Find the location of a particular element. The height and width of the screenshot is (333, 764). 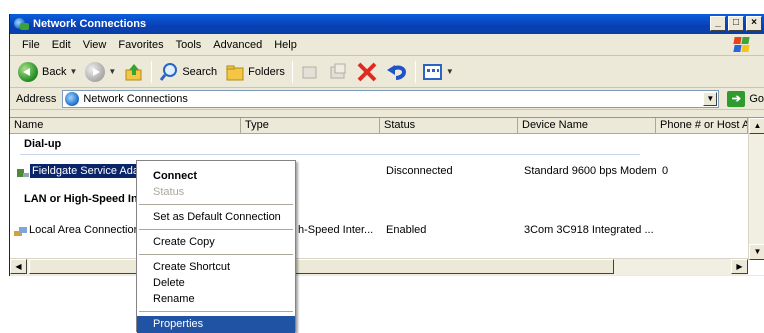

back-button: Back ▼ is located at coordinates (47, 72).